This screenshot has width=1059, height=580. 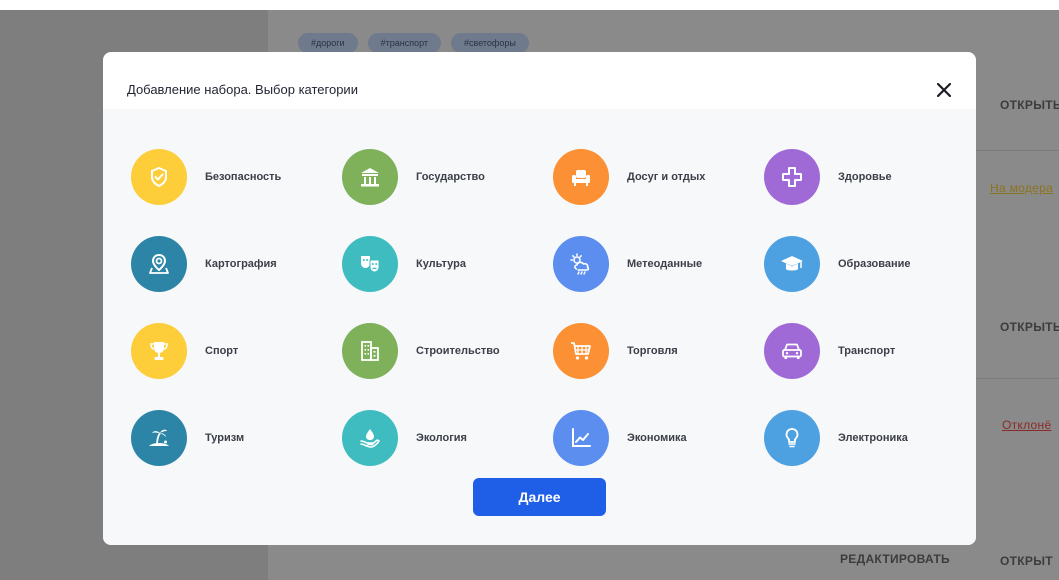 I want to click on tag: #дороги, so click(x=328, y=43).